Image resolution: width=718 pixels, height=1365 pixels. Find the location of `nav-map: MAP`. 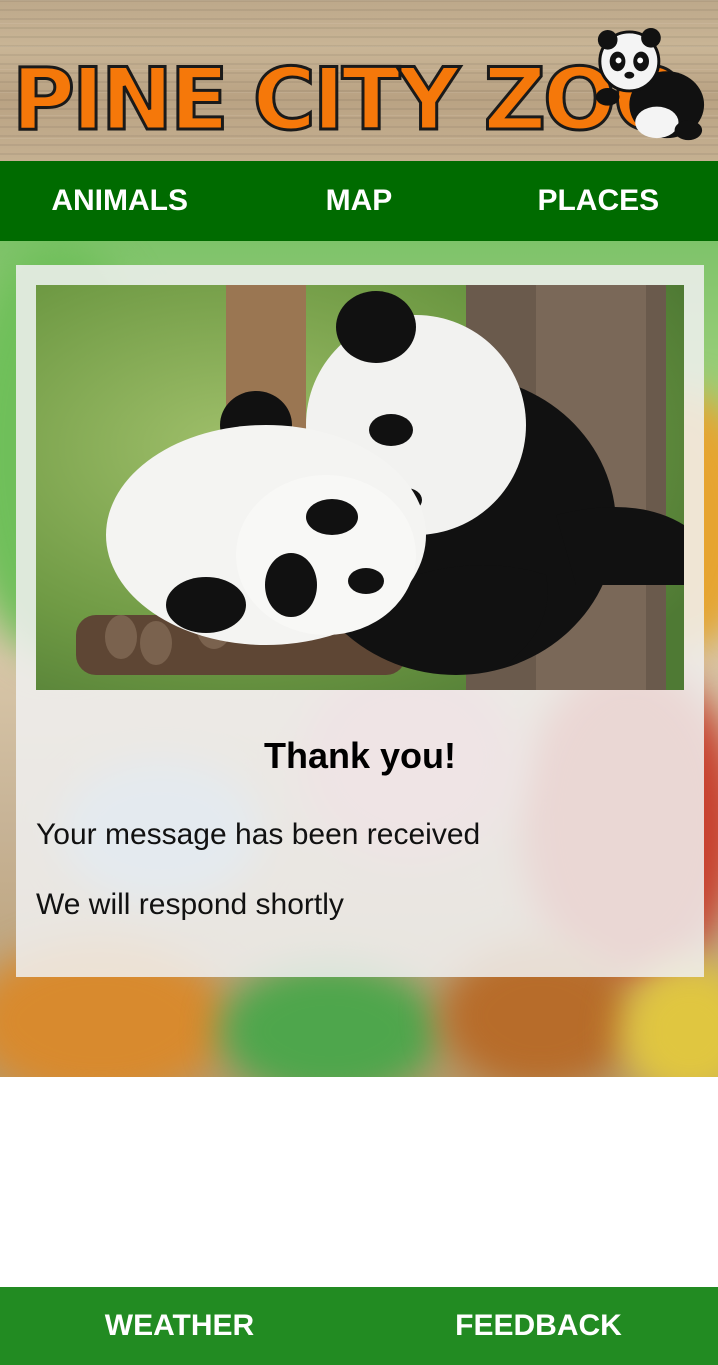

nav-map: MAP is located at coordinates (358, 201).